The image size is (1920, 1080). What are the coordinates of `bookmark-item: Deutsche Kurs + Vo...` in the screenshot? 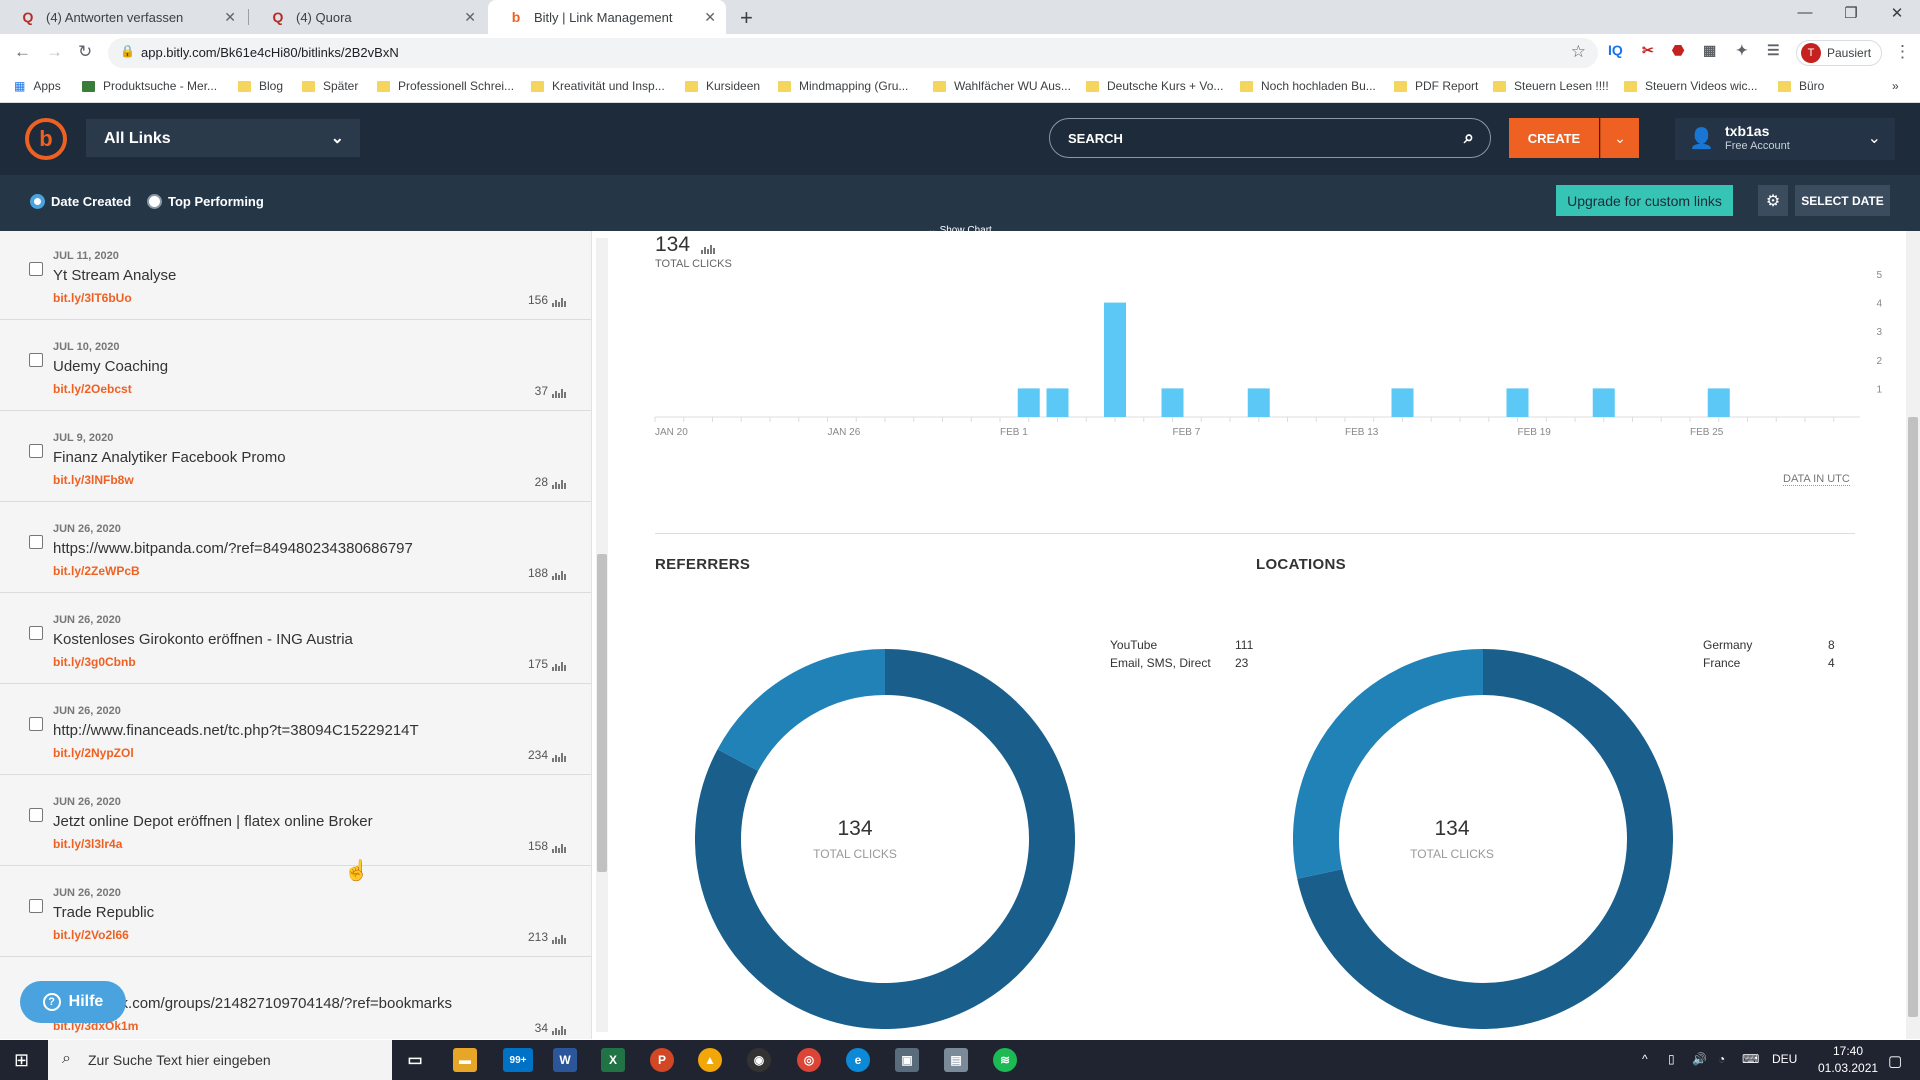 It's located at (1154, 86).